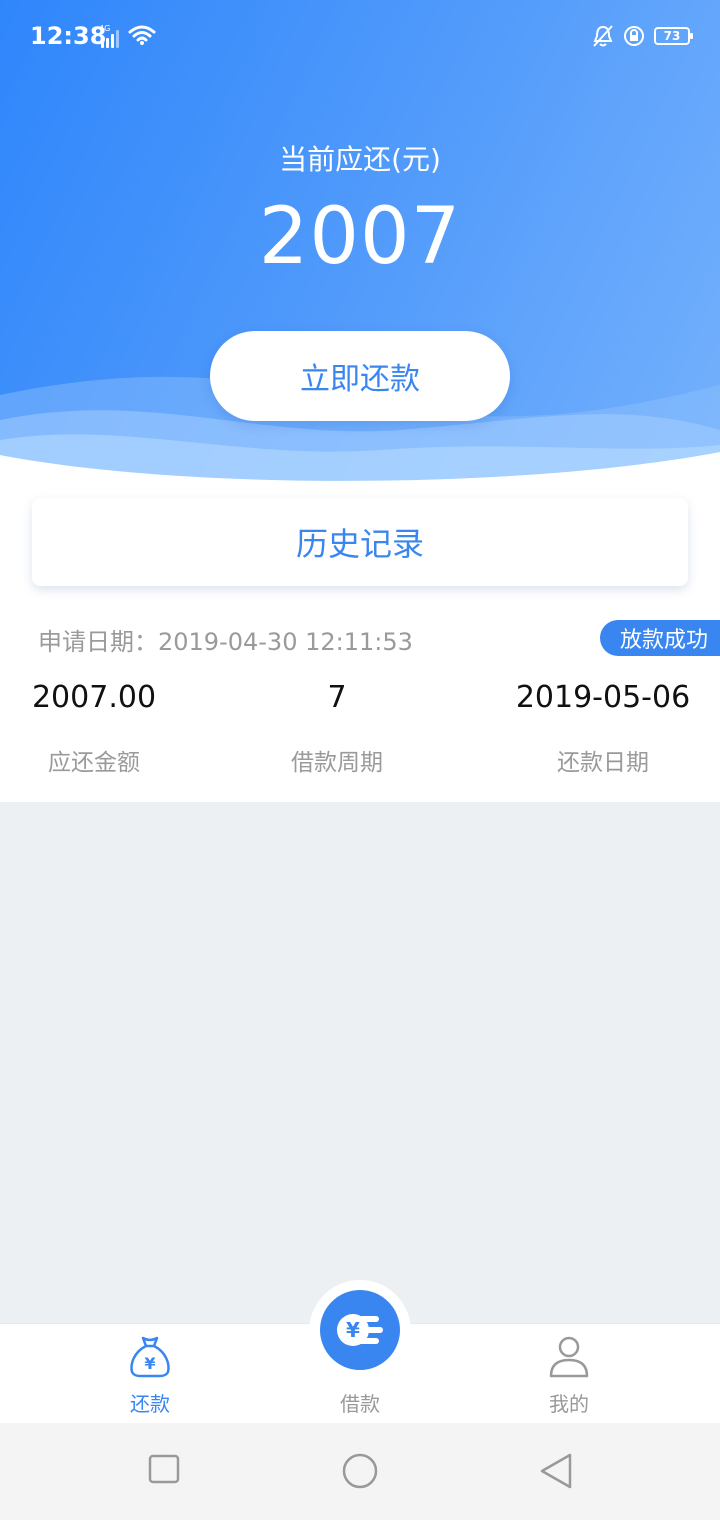 This screenshot has height=1520, width=720. I want to click on tab-mine-label: 我的, so click(569, 1404).